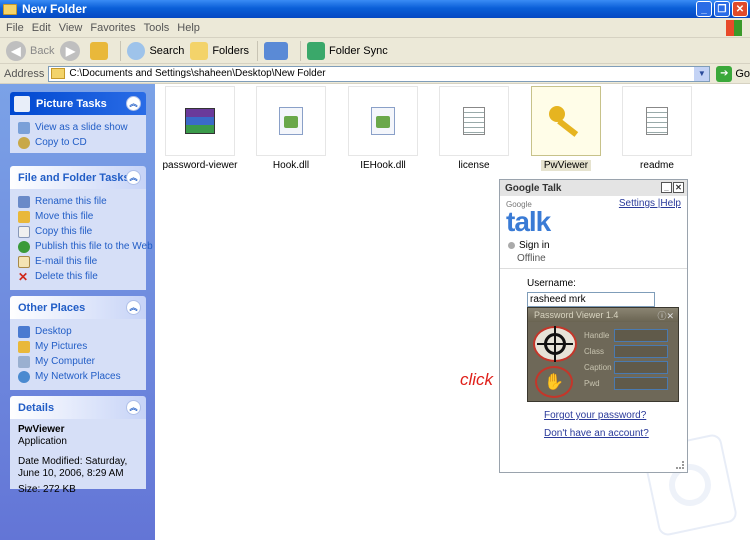 This screenshot has width=750, height=540. I want to click on key-icon, so click(566, 121).